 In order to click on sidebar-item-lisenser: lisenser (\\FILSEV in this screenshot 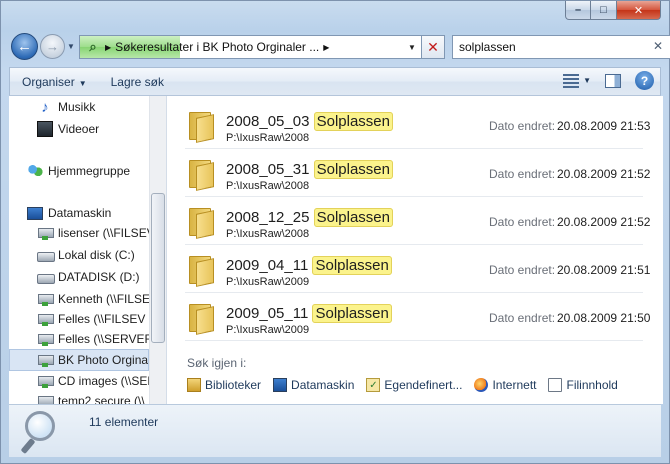, I will do `click(101, 233)`.